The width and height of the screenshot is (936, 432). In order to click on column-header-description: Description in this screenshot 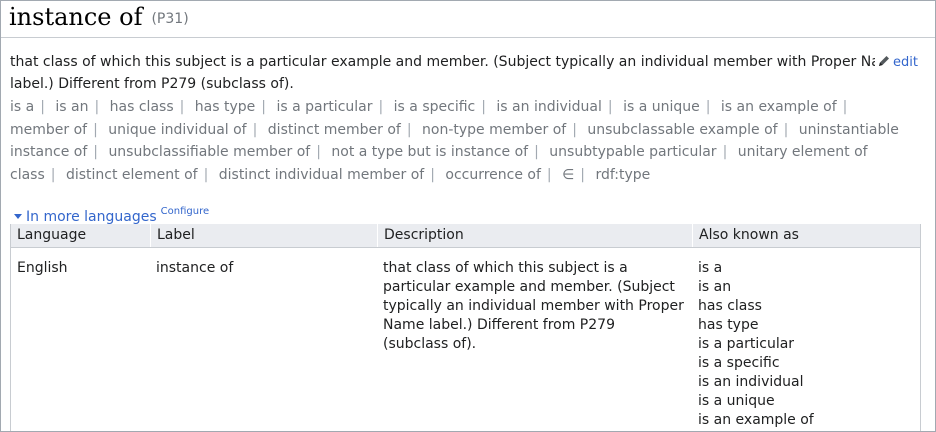, I will do `click(534, 235)`.